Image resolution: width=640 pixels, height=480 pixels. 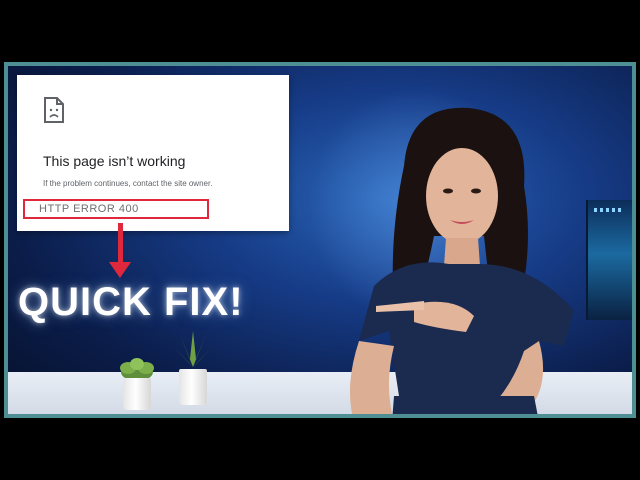 What do you see at coordinates (114, 161) in the screenshot?
I see `error-title: This page isn’t working` at bounding box center [114, 161].